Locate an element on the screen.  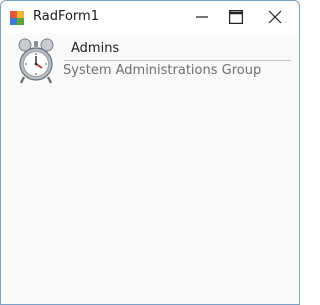
item-description: System Administrations Group is located at coordinates (162, 70).